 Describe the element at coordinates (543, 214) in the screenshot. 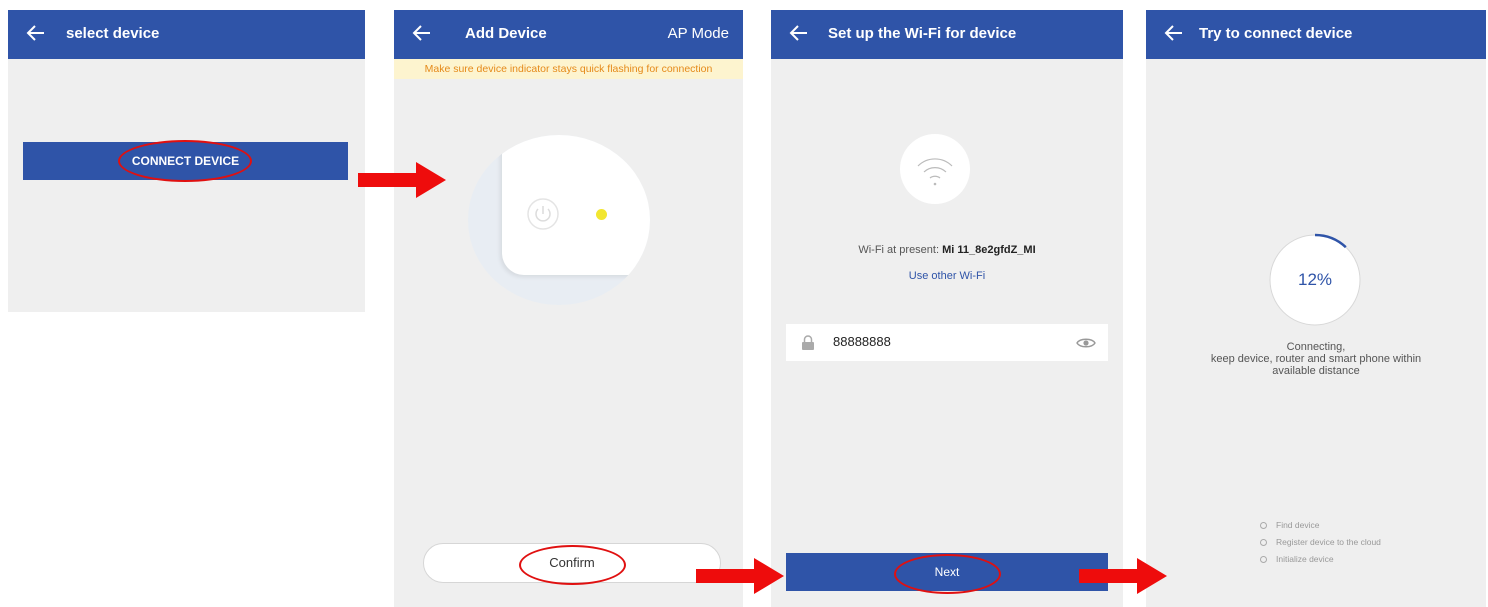

I see `power-icon` at that location.